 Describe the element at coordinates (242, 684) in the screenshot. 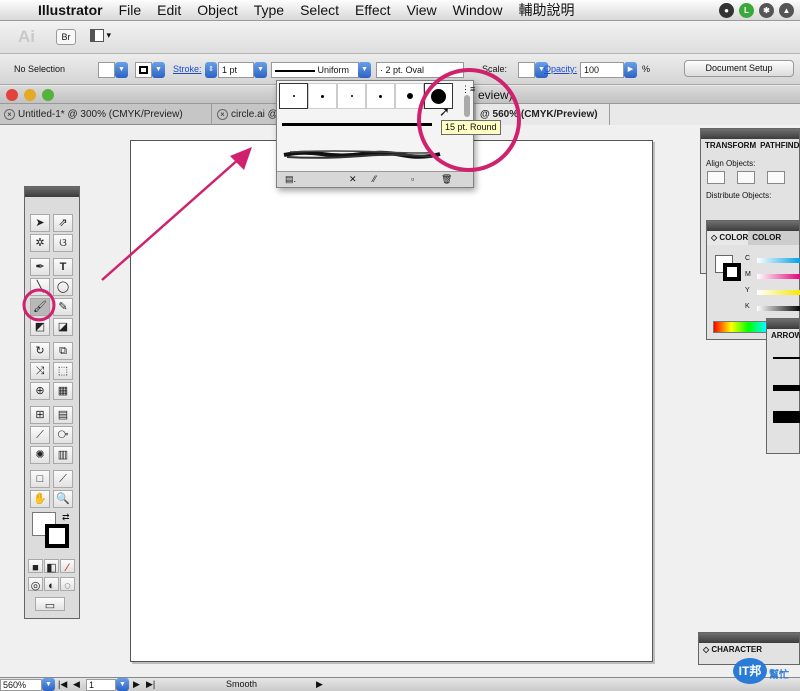

I see `current-tool-status: Smooth` at that location.